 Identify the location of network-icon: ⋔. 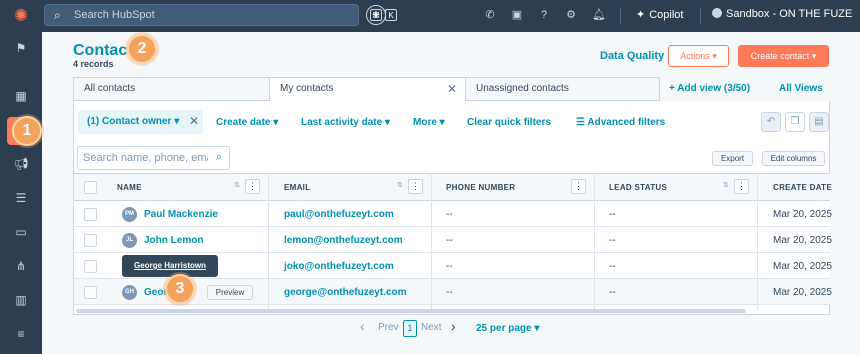
(21, 266).